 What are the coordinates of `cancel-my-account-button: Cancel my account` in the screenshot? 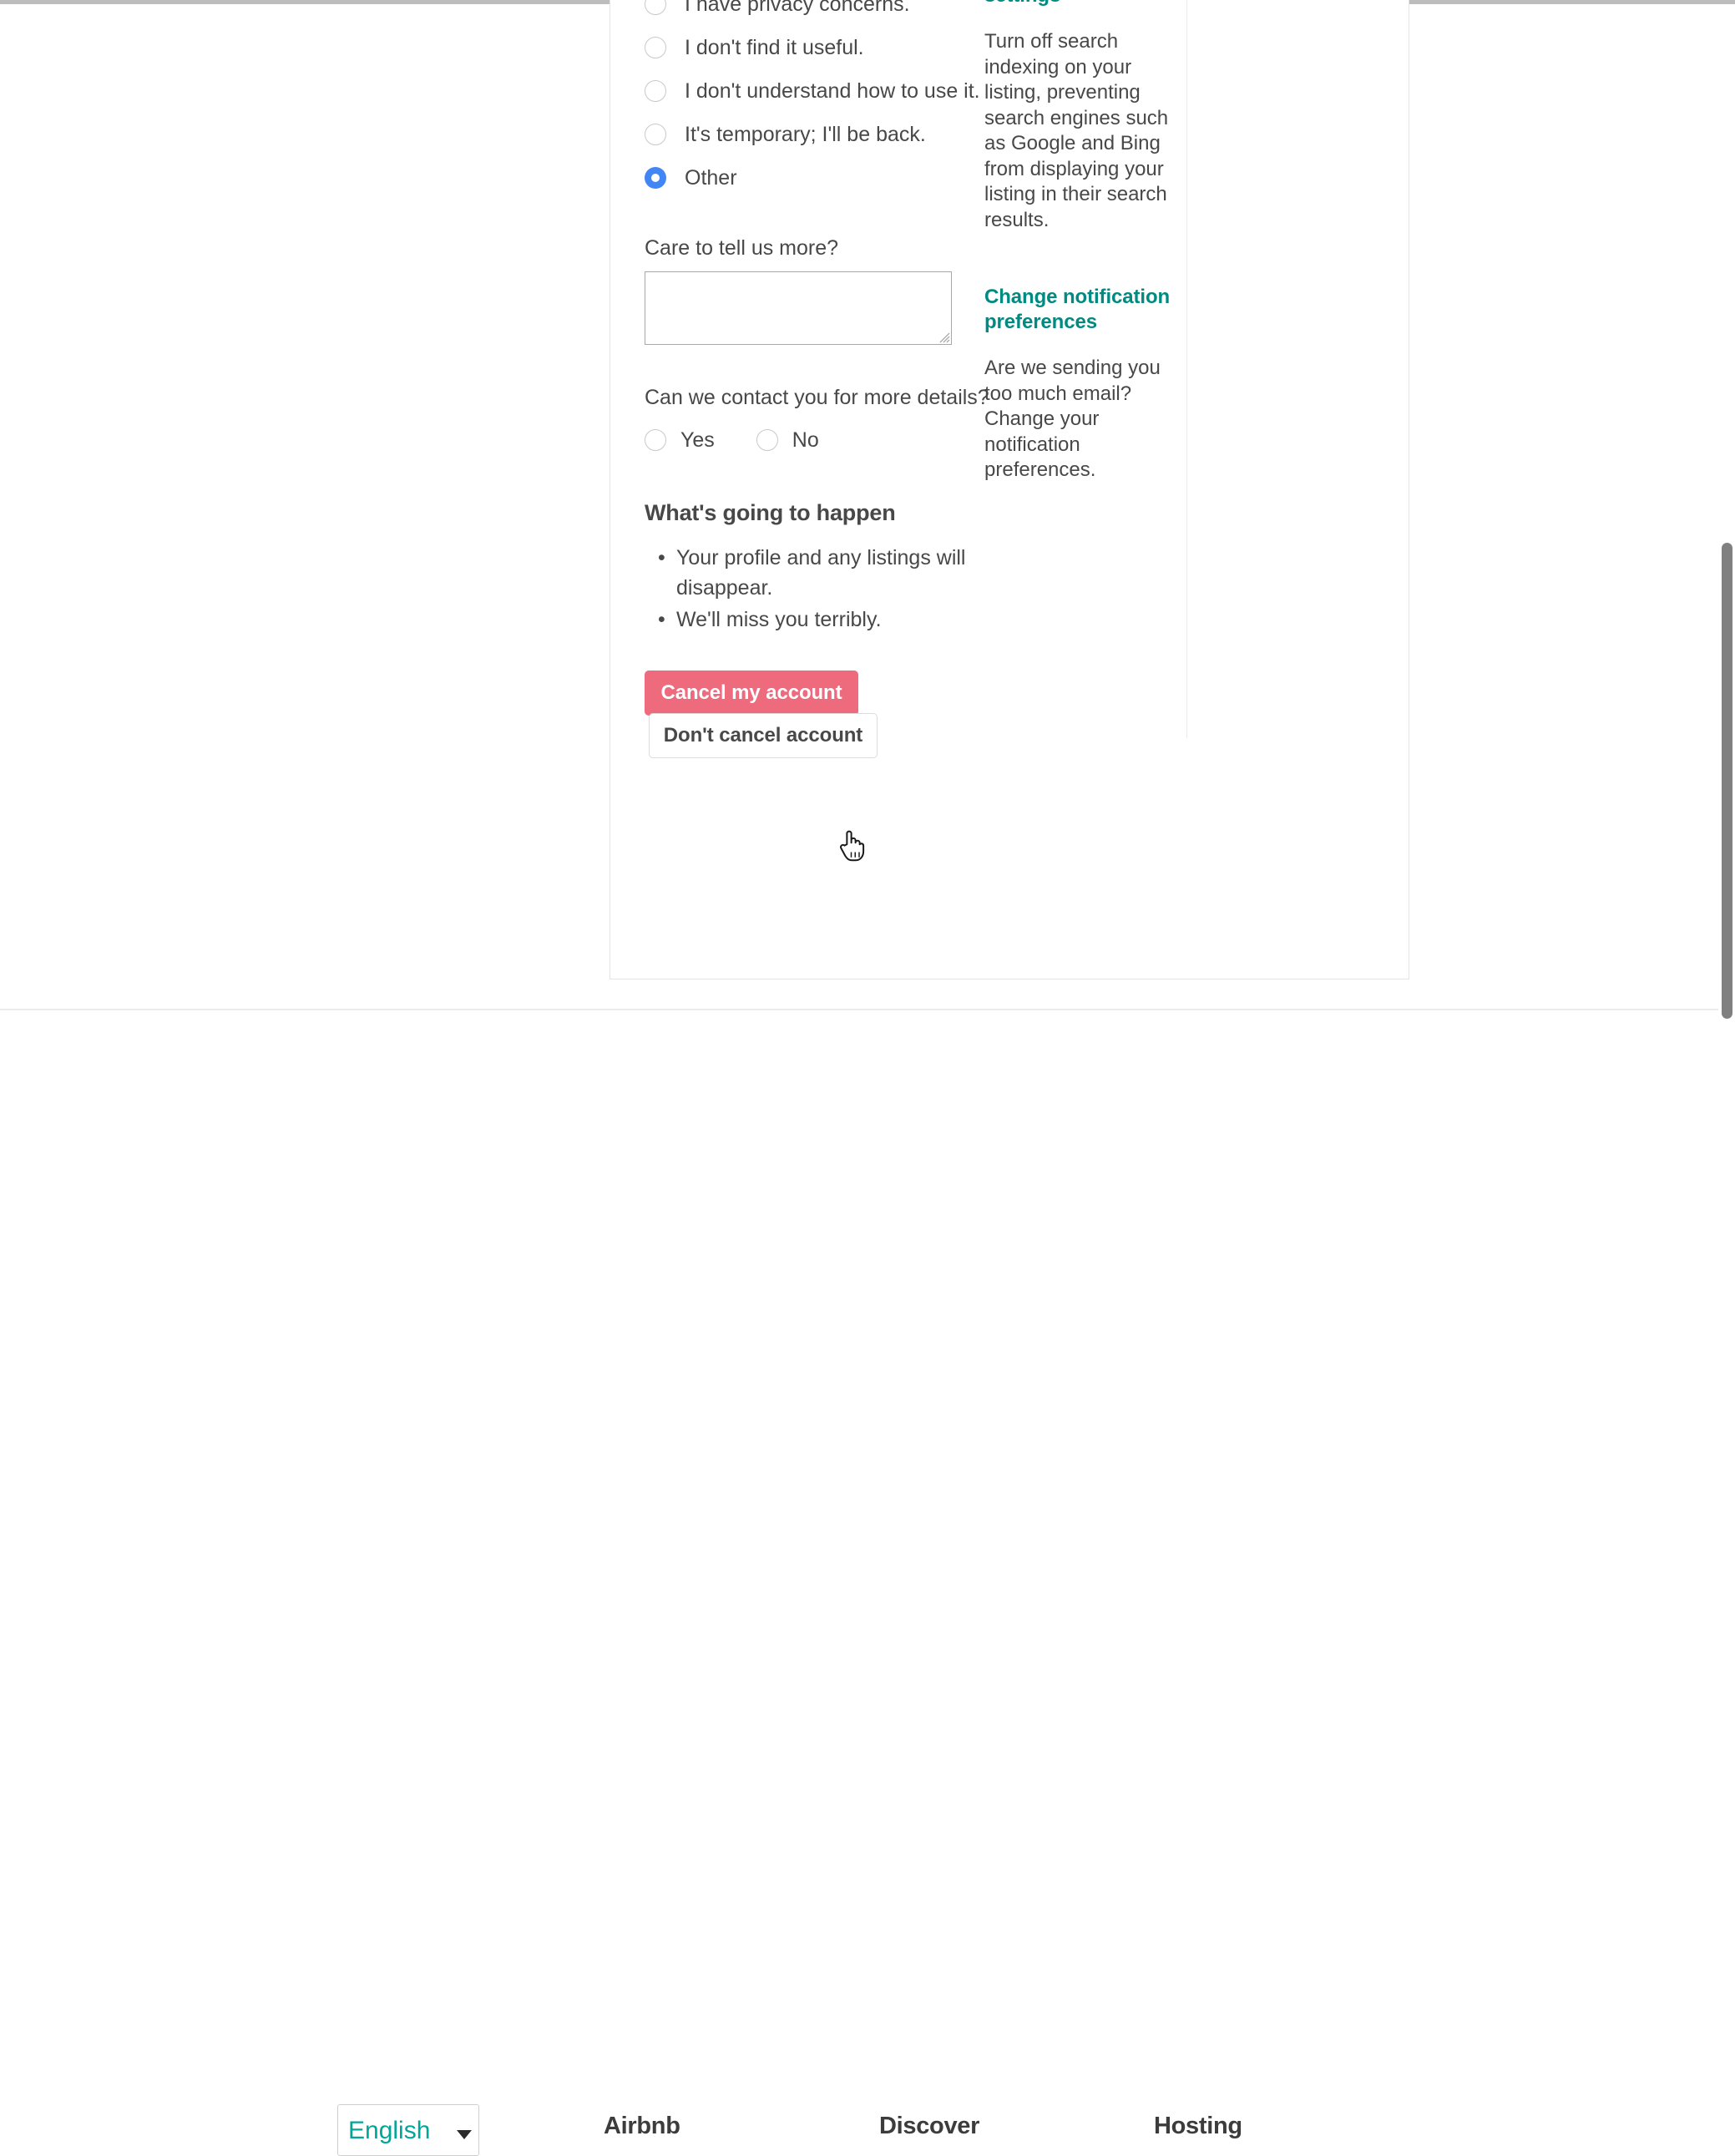 It's located at (751, 693).